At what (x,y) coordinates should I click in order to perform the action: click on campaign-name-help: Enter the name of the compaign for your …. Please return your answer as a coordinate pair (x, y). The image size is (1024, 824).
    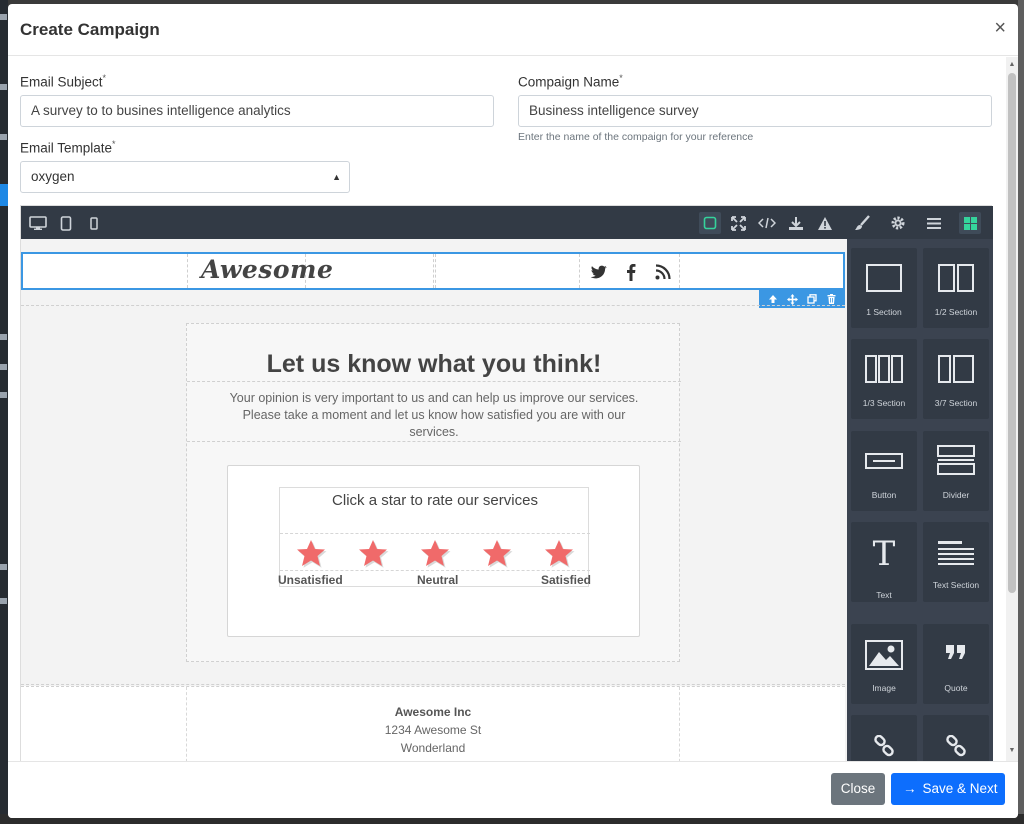
    Looking at the image, I should click on (636, 137).